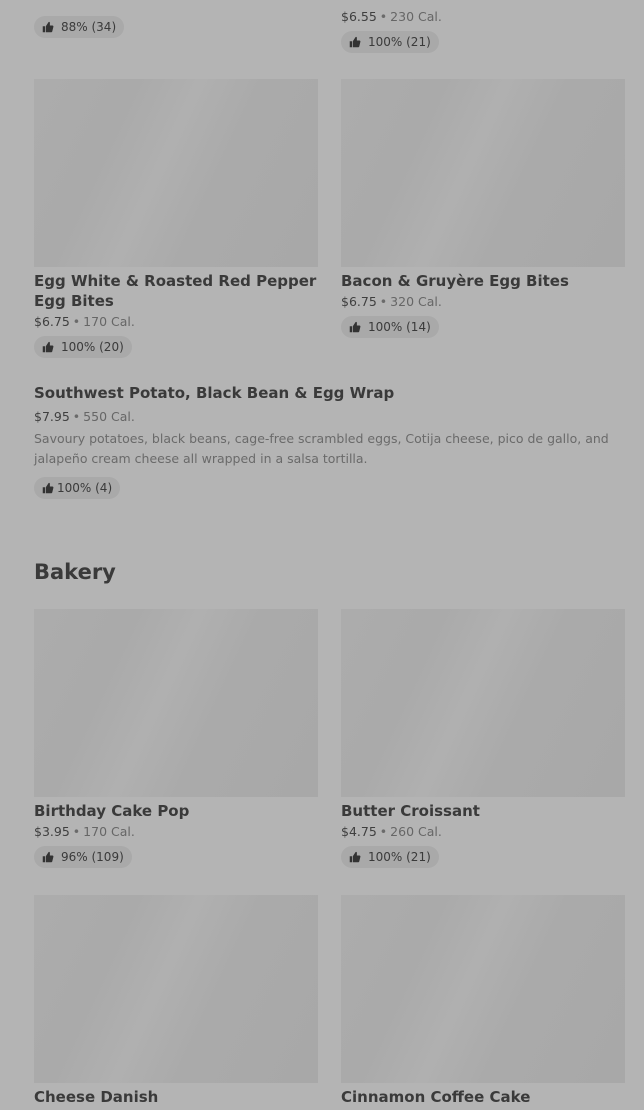  What do you see at coordinates (410, 811) in the screenshot?
I see `item-name: Butter Croissant` at bounding box center [410, 811].